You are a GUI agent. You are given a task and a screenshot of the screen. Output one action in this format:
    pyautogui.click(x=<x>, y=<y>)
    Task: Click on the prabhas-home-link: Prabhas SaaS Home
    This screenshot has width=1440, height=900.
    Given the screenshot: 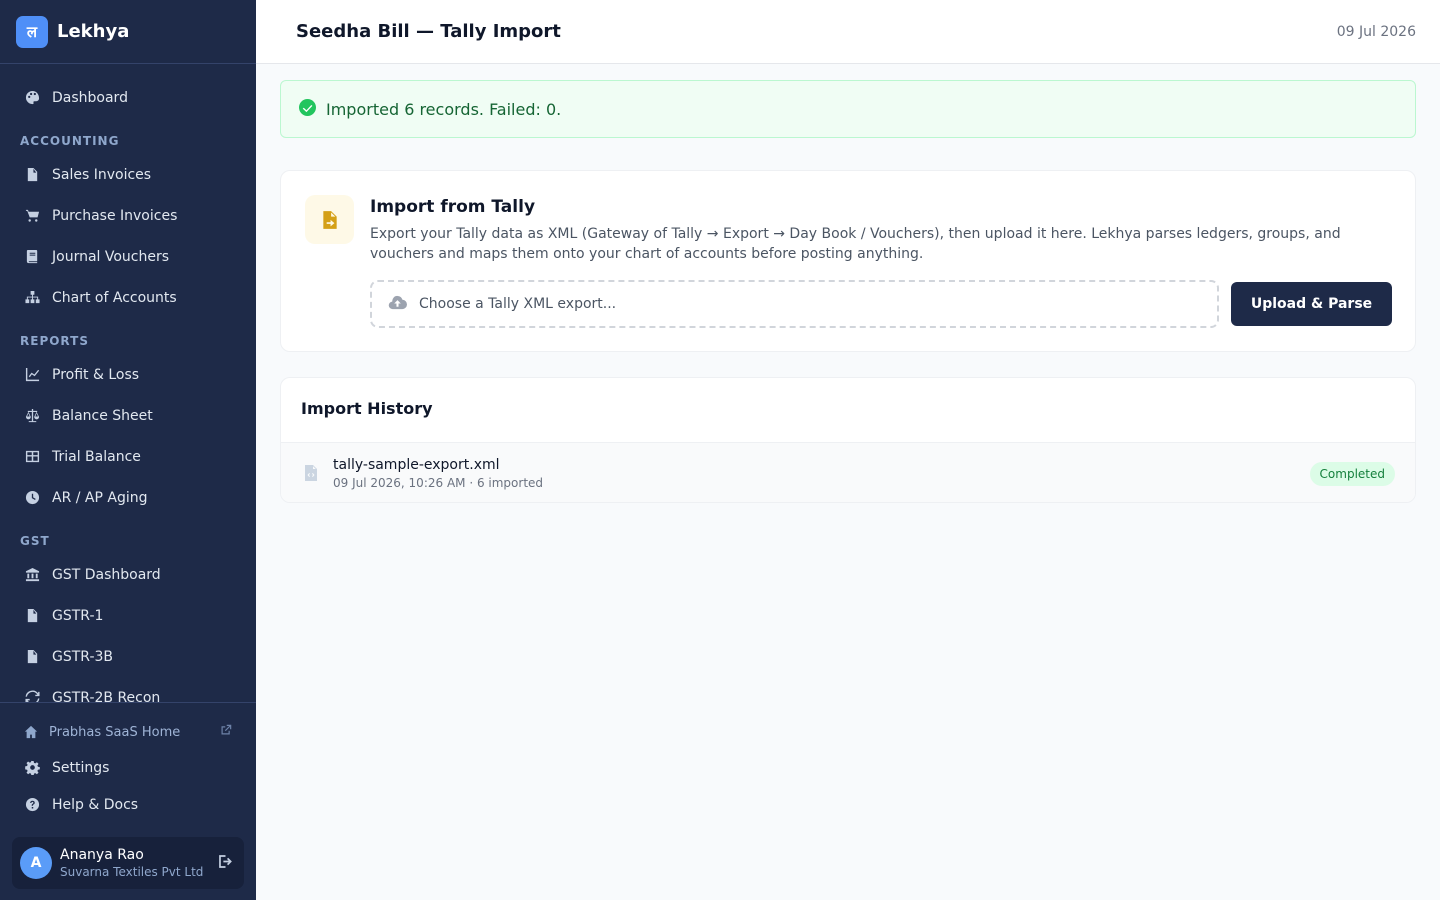 What is the action you would take?
    pyautogui.click(x=128, y=732)
    